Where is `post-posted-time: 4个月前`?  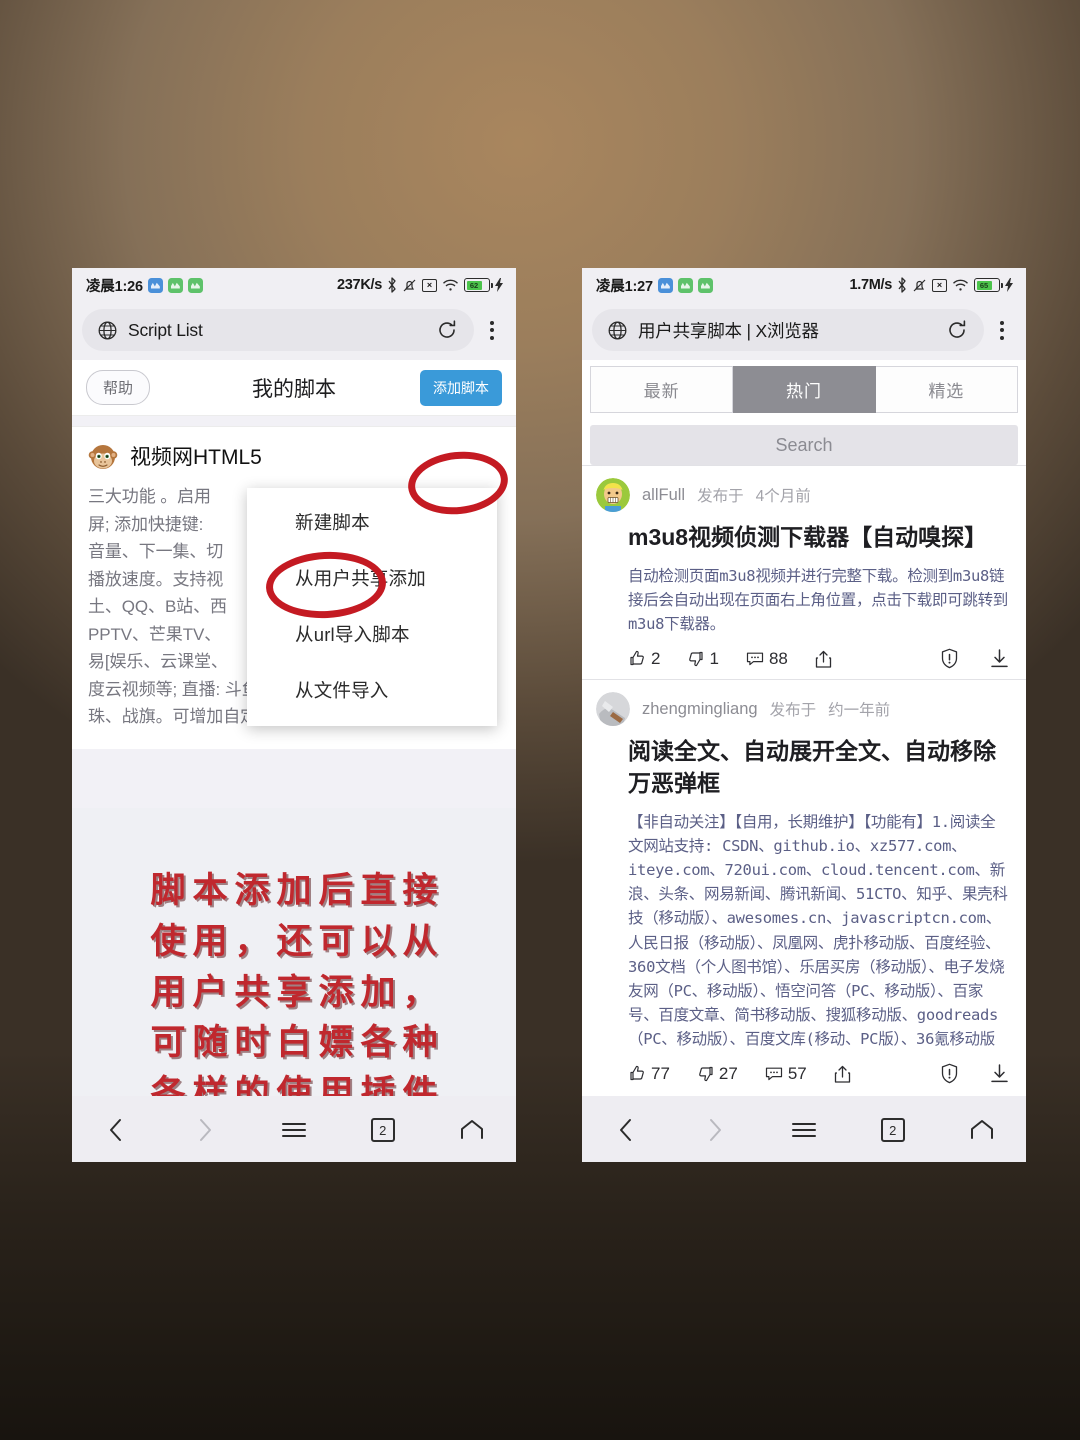
post-posted-time: 4个月前 is located at coordinates (783, 496).